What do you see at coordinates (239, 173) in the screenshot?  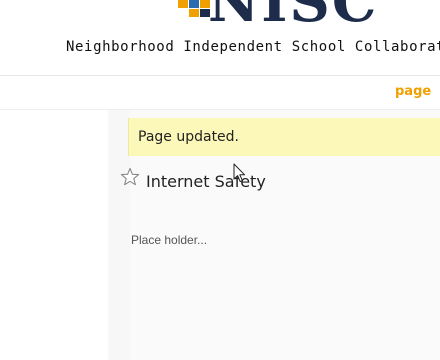 I see `mouse-pointer-icon` at bounding box center [239, 173].